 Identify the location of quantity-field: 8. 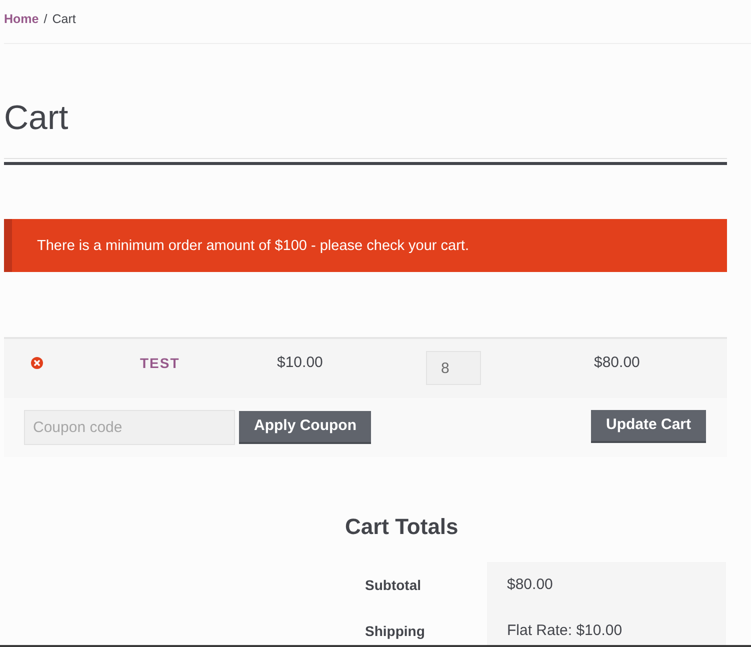
(453, 368).